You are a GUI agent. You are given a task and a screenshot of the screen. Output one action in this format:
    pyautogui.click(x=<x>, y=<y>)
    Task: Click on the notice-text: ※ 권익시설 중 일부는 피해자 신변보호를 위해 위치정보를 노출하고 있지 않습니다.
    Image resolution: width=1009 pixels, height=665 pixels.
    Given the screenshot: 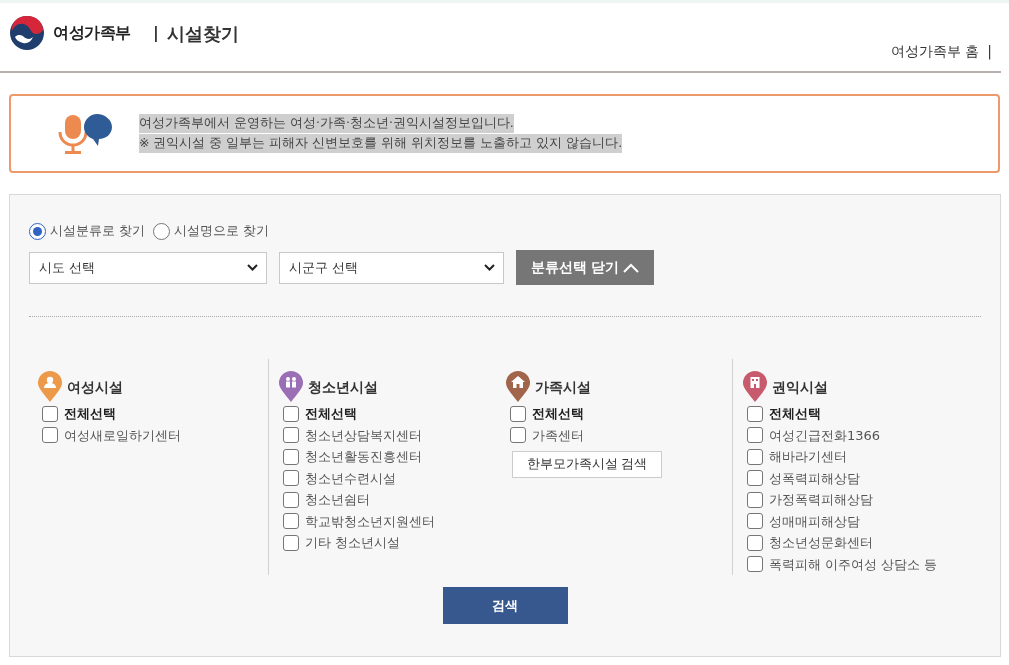 What is the action you would take?
    pyautogui.click(x=381, y=143)
    